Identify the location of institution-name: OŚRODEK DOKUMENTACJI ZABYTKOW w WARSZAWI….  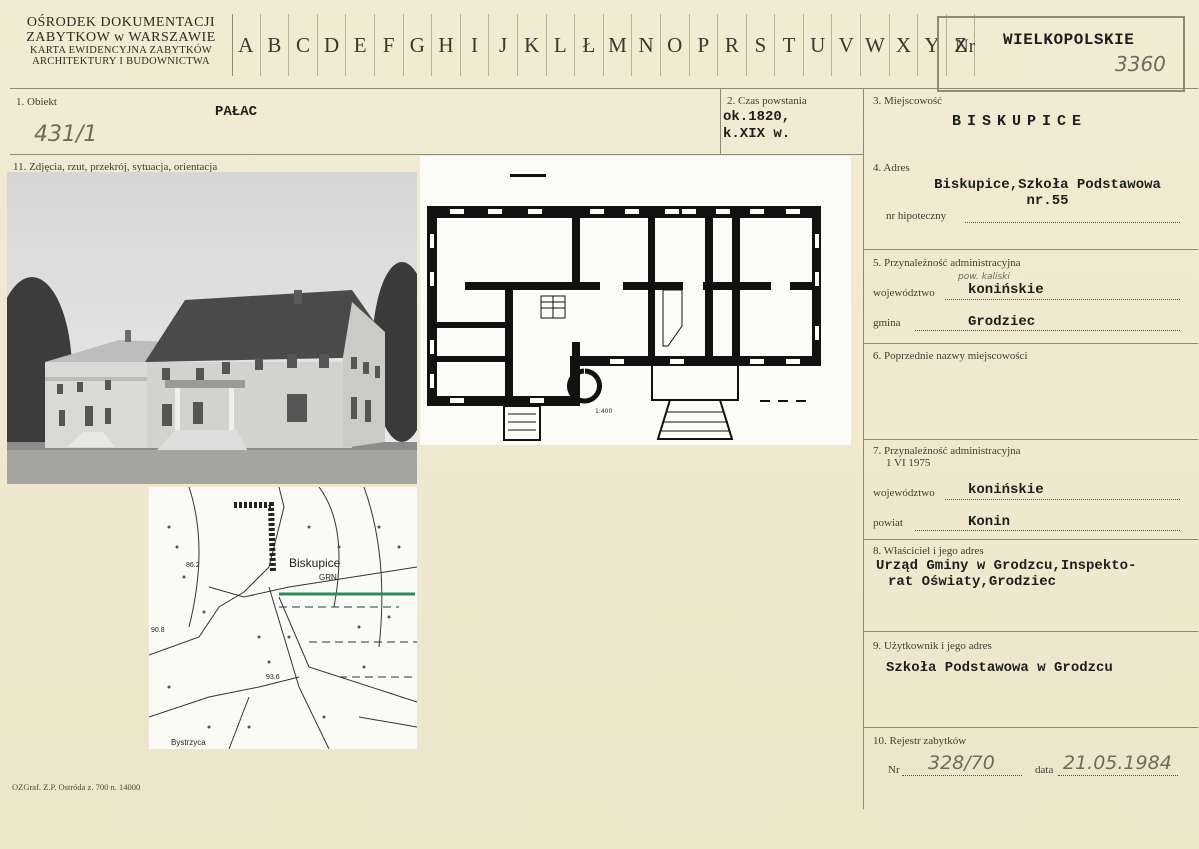
(121, 41).